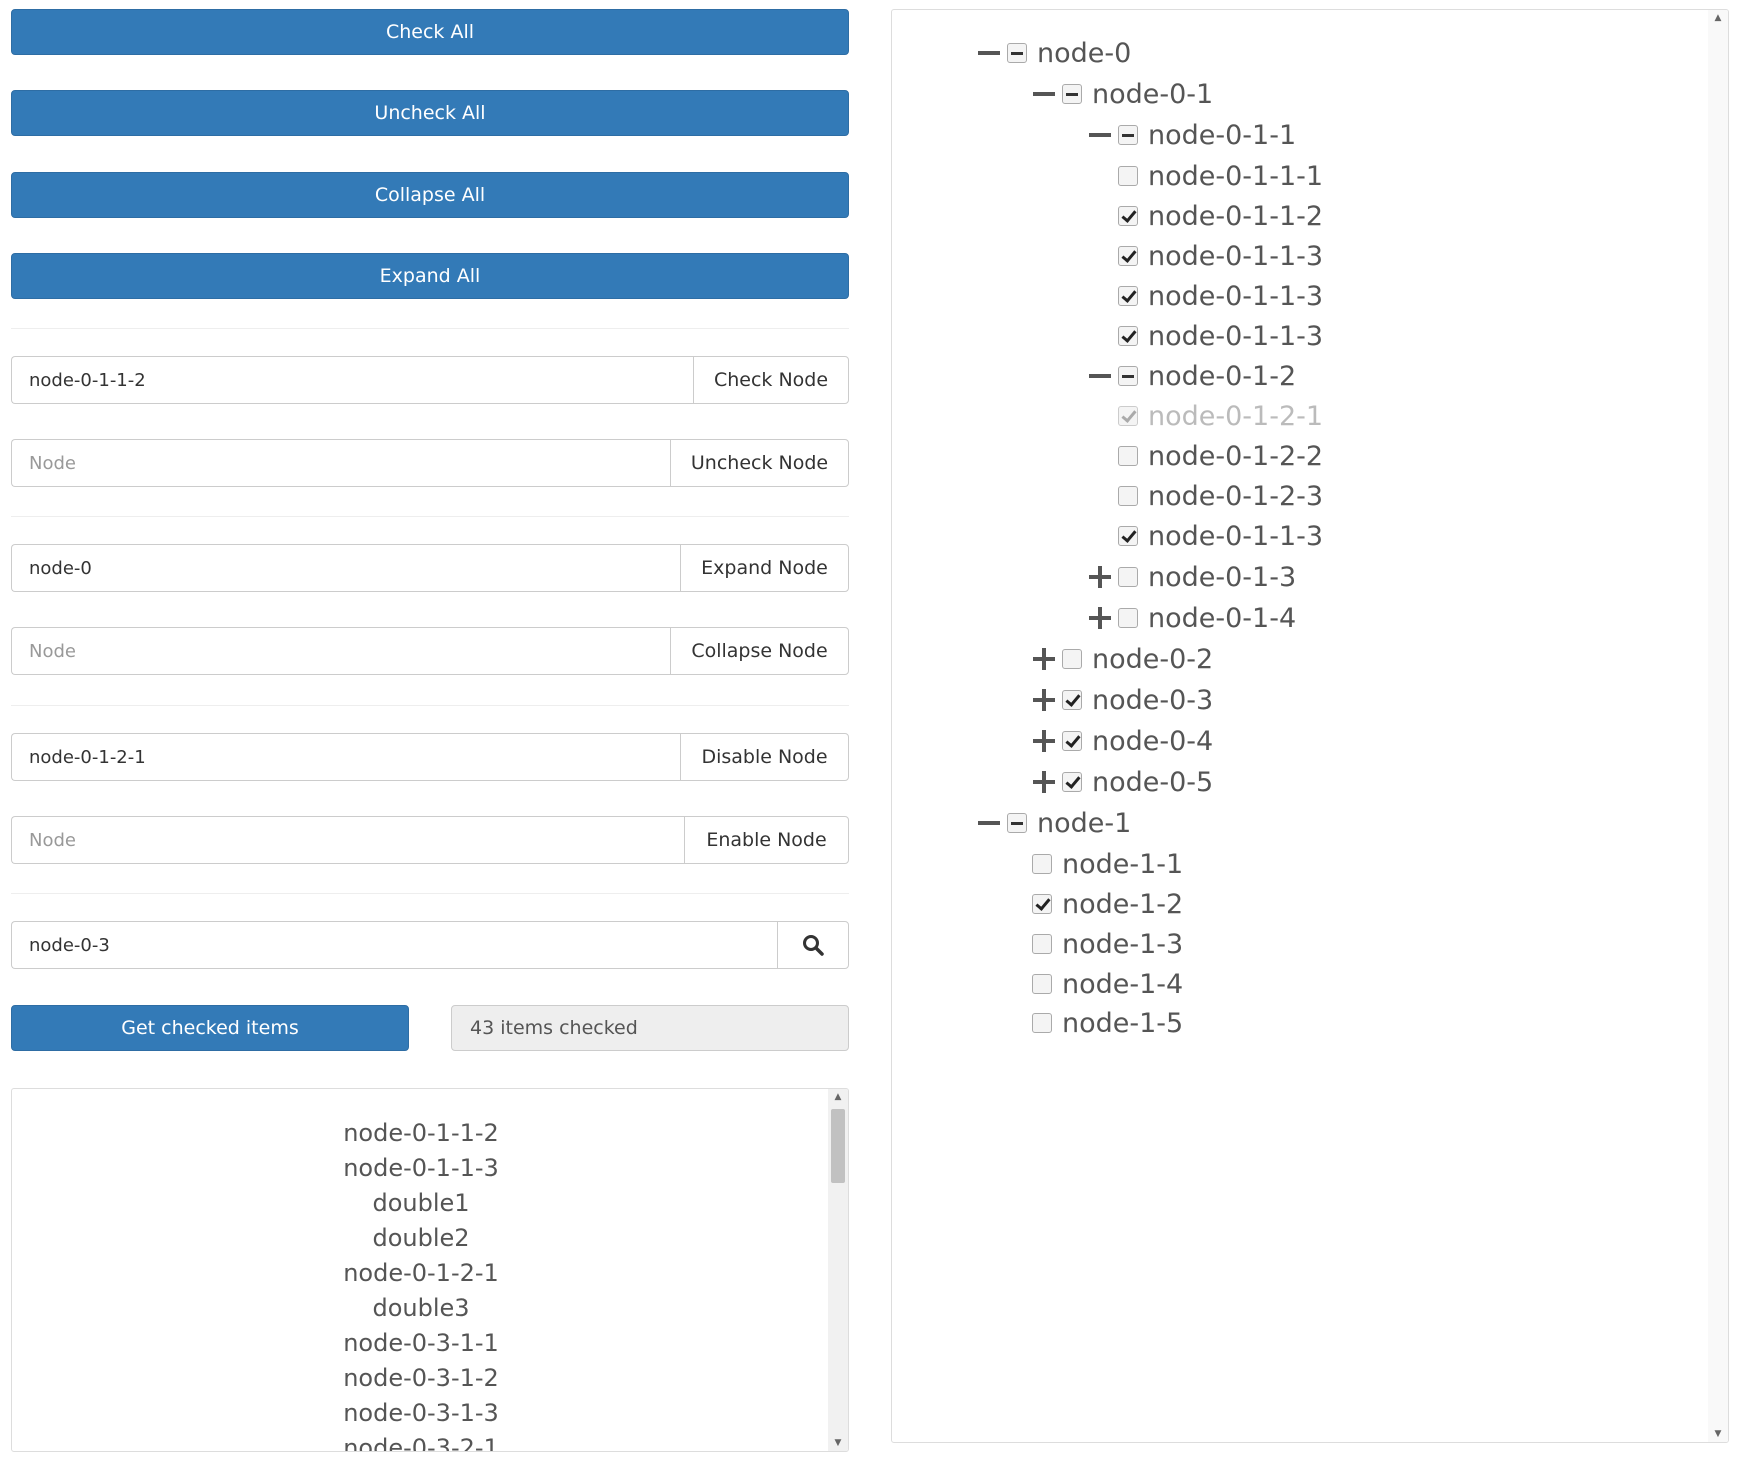 The image size is (1742, 1465). What do you see at coordinates (1192, 618) in the screenshot?
I see `tree-node: node-0-1-4` at bounding box center [1192, 618].